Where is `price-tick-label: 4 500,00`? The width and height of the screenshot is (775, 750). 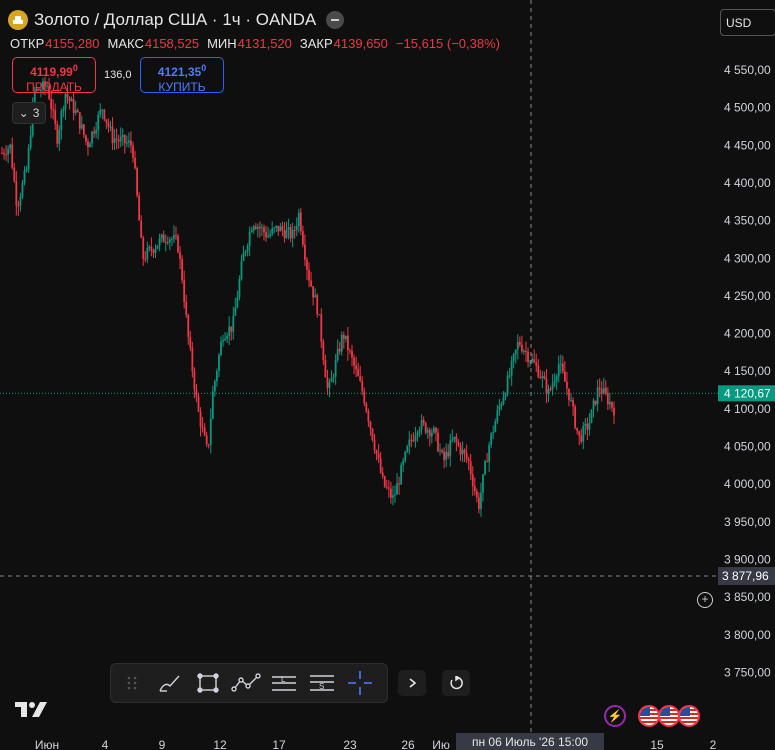
price-tick-label: 4 500,00 is located at coordinates (747, 108).